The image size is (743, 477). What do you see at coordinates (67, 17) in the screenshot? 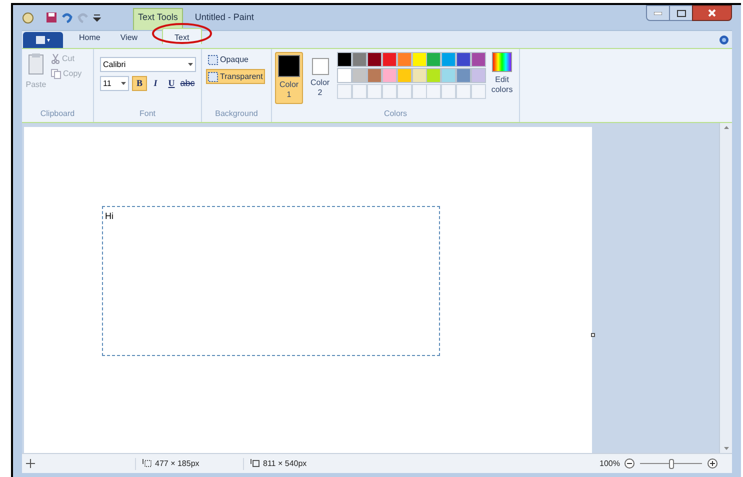
I see `undo-icon` at bounding box center [67, 17].